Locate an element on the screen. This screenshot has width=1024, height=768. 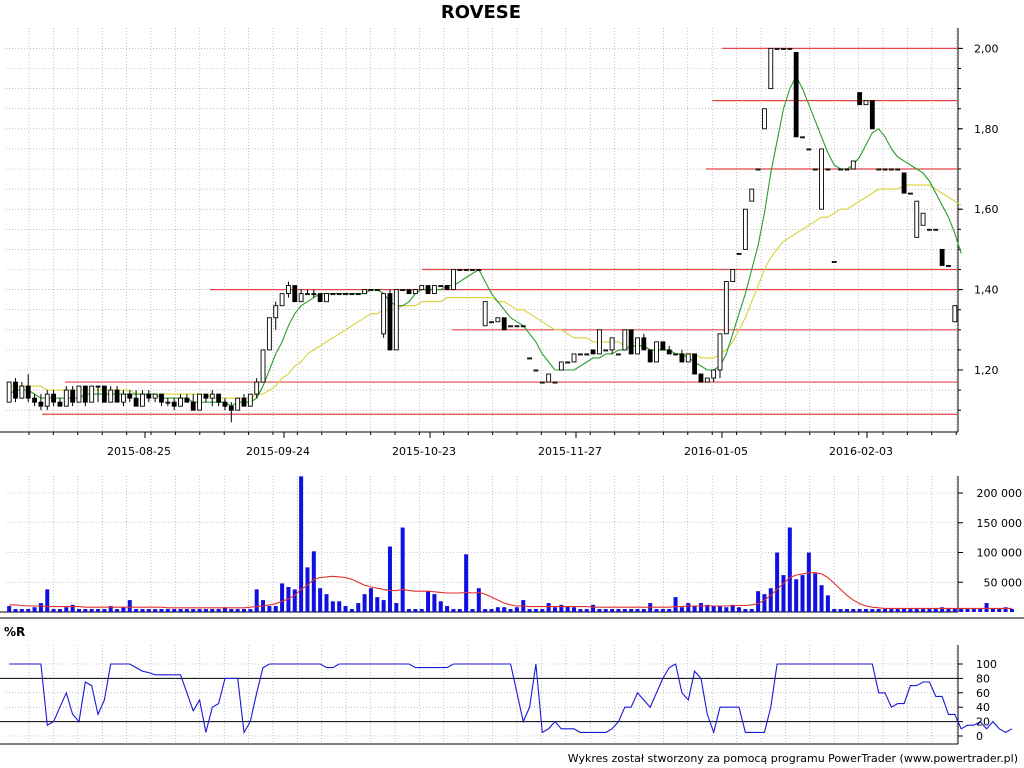
price-y-tick-label: 1,60 is located at coordinates (986, 209).